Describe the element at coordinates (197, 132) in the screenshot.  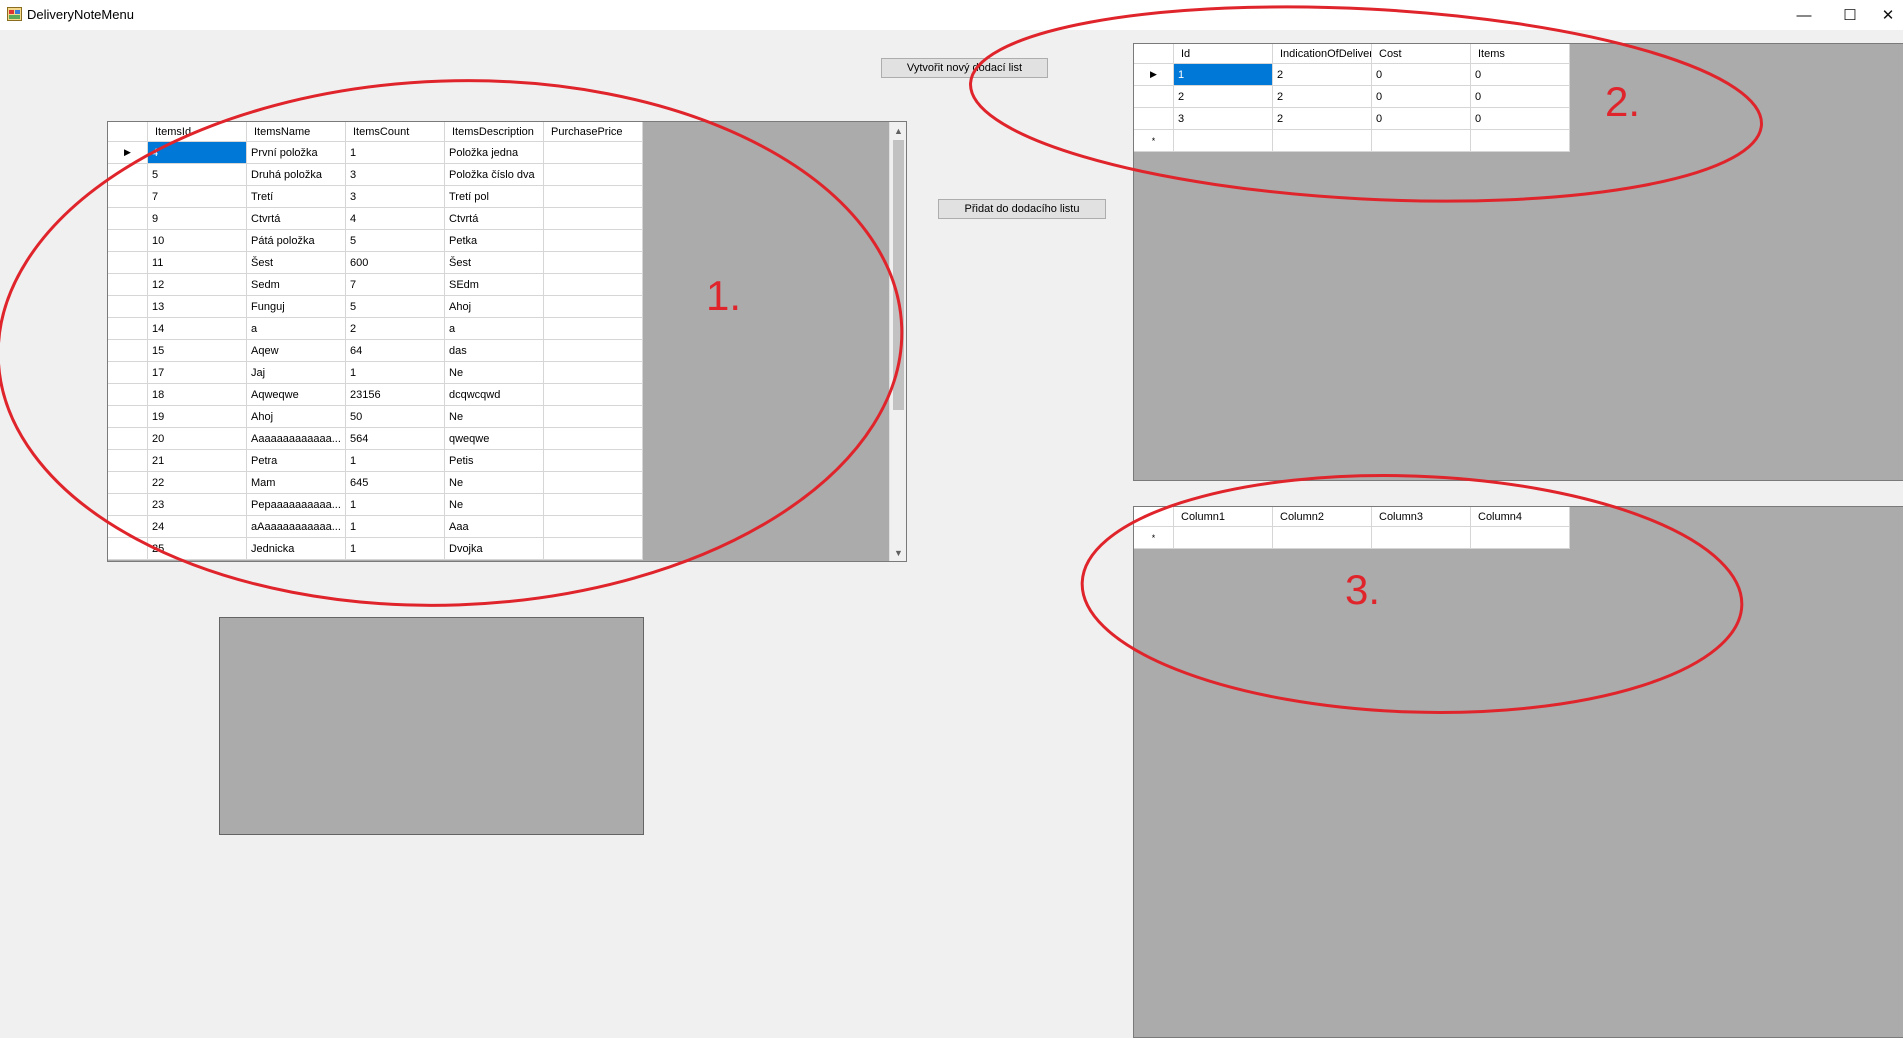
I see `column-header: ItemsId` at that location.